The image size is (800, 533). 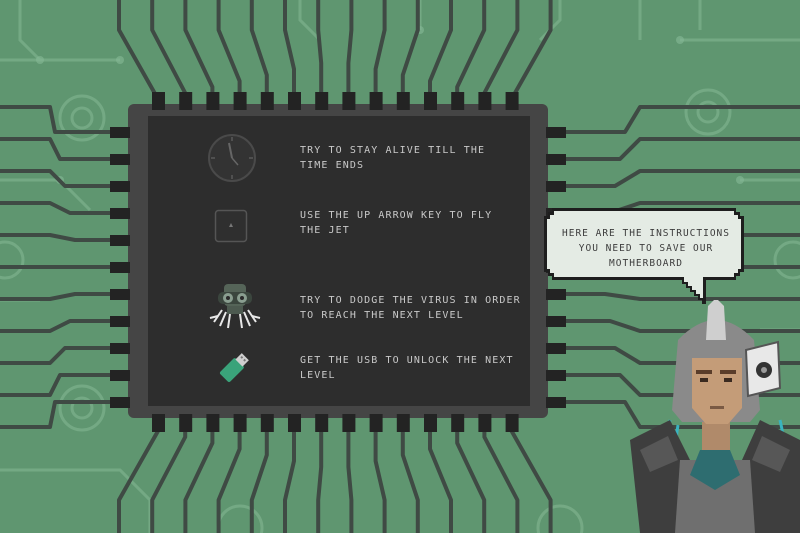 I want to click on clock-icon, so click(x=232, y=158).